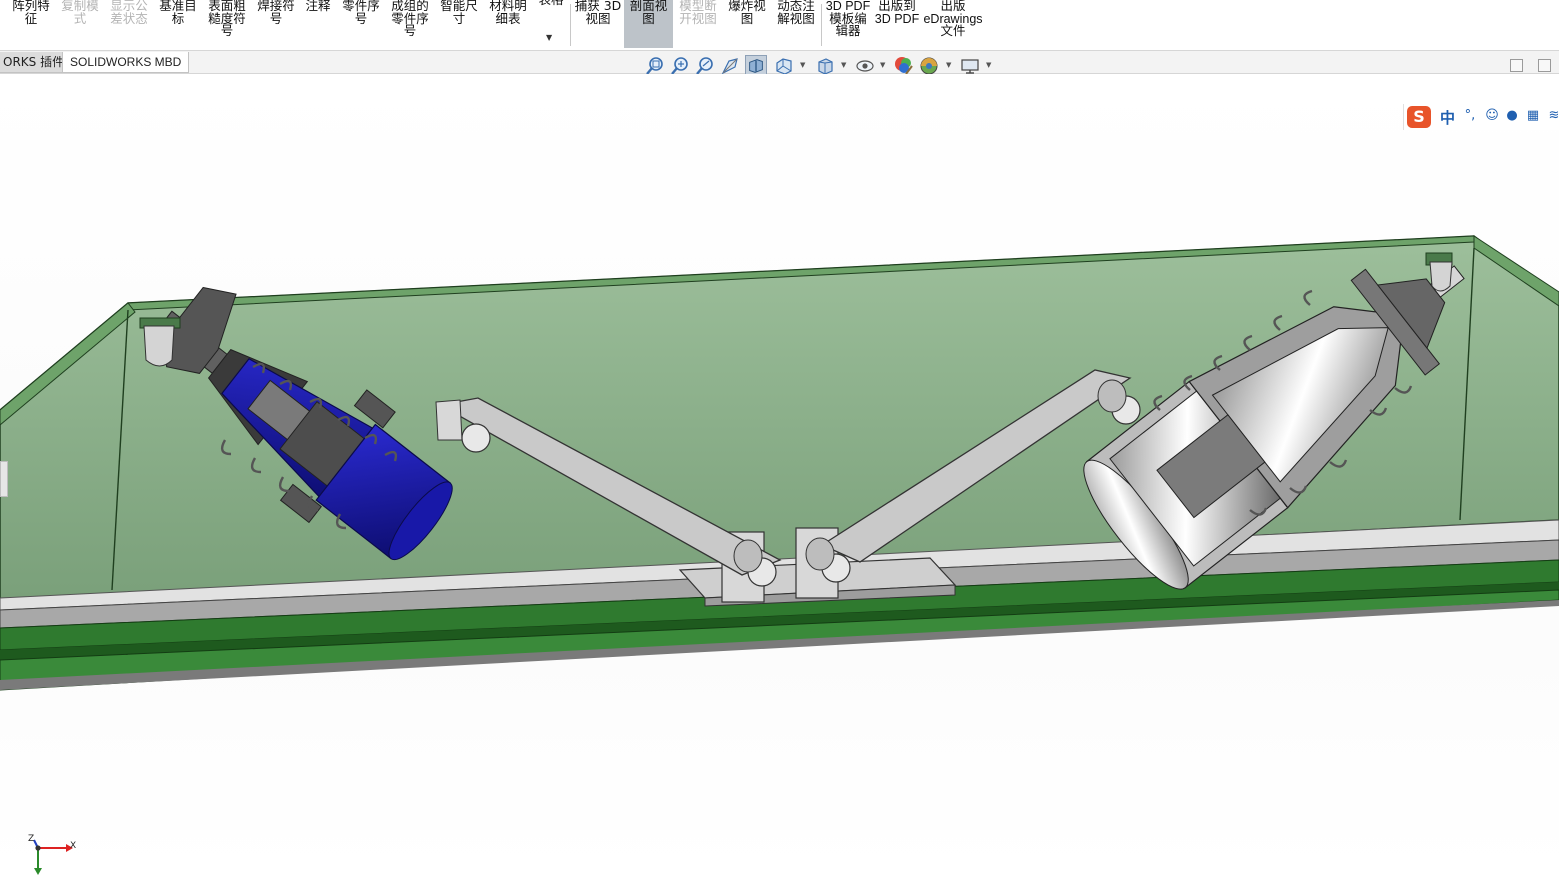 The height and width of the screenshot is (880, 1559). I want to click on publish-3d-pdf-button: 出版到 3D PDF, so click(897, 24).